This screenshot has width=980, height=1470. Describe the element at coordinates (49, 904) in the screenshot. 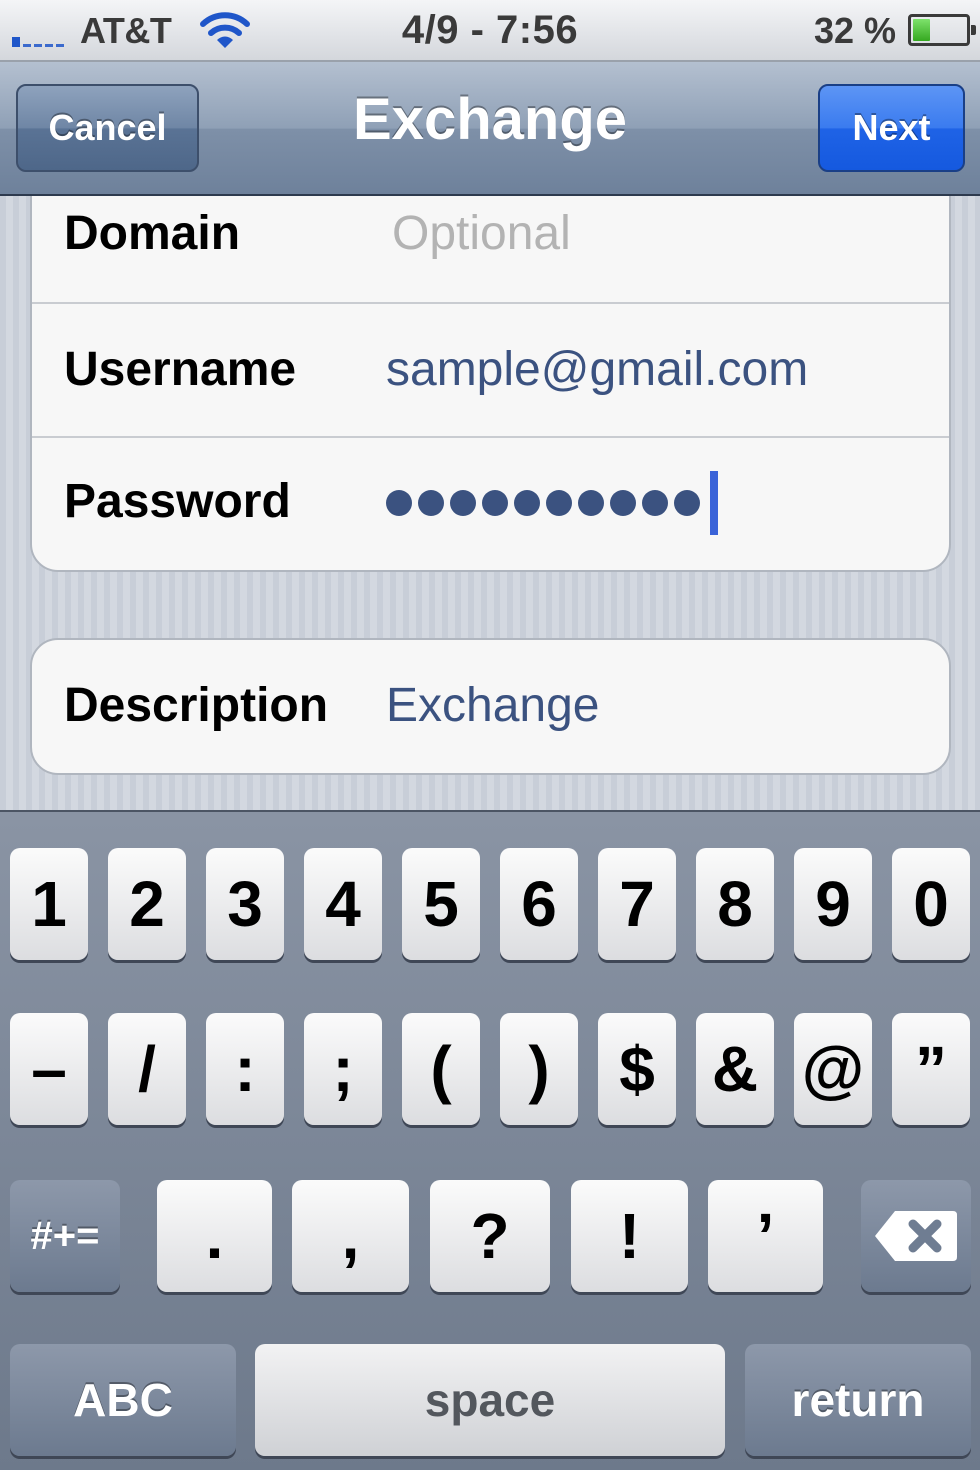

I see `key-one: 1` at that location.